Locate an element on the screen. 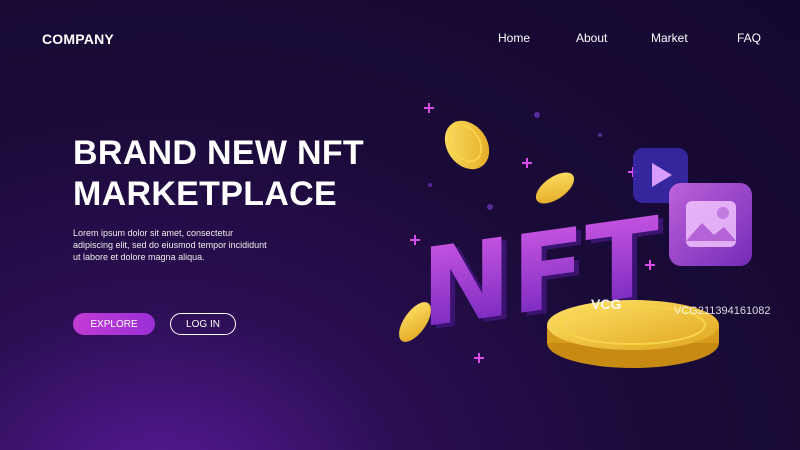 The image size is (800, 450). explore-button: EXPLORE is located at coordinates (114, 324).